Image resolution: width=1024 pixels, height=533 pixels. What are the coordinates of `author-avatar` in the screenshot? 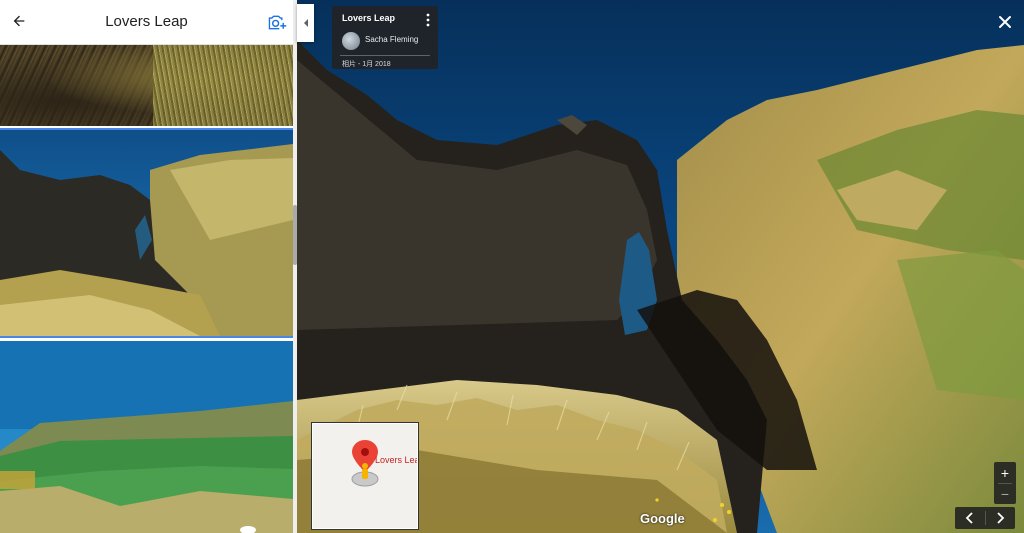 It's located at (351, 41).